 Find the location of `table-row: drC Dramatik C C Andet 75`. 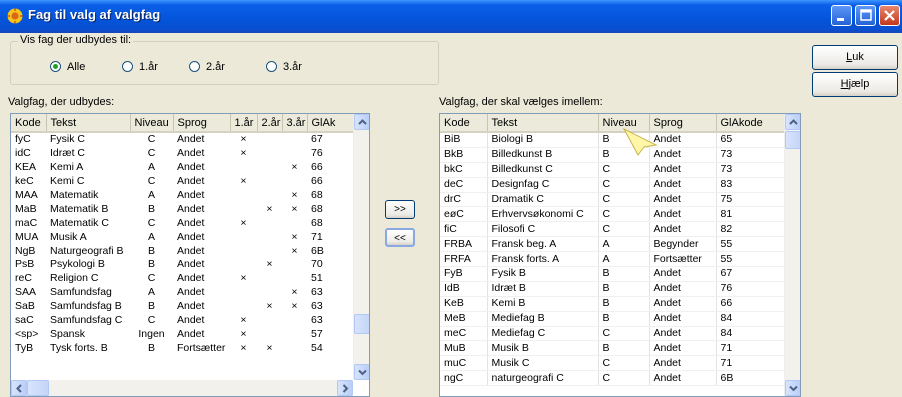

table-row: drC Dramatik C C Andet 75 is located at coordinates (612, 200).